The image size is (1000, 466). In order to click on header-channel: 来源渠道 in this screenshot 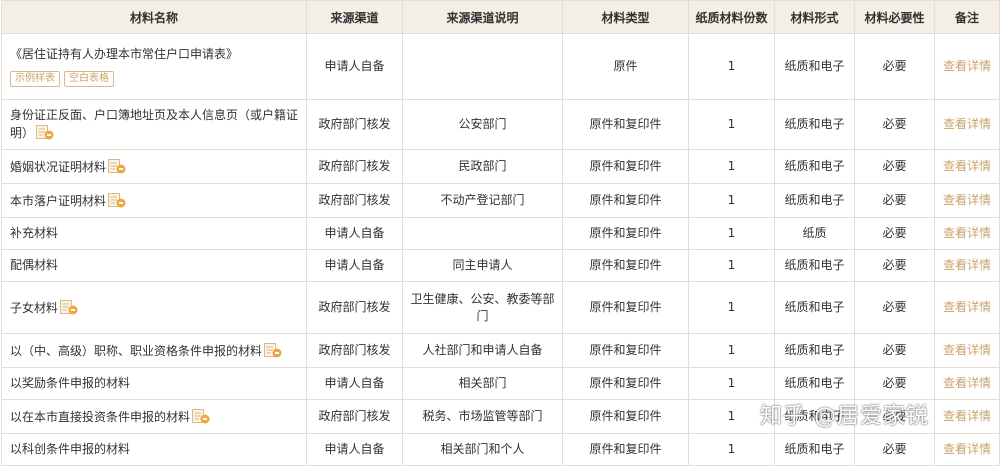, I will do `click(354, 17)`.